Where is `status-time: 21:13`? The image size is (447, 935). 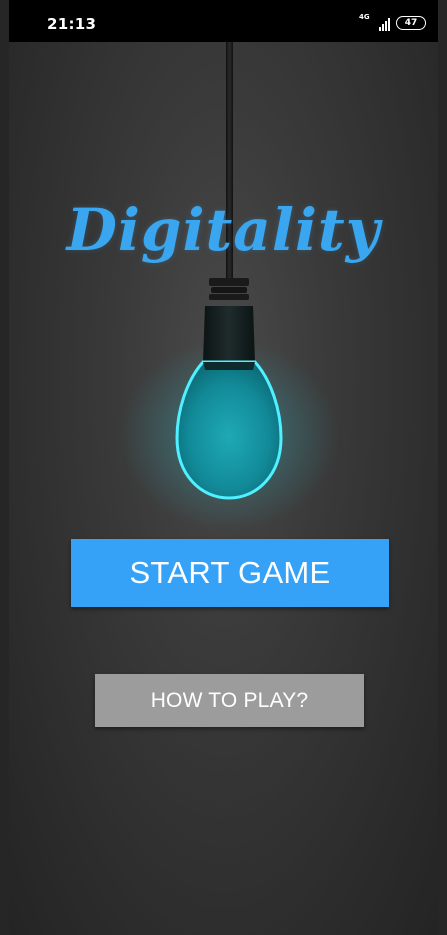 status-time: 21:13 is located at coordinates (72, 24).